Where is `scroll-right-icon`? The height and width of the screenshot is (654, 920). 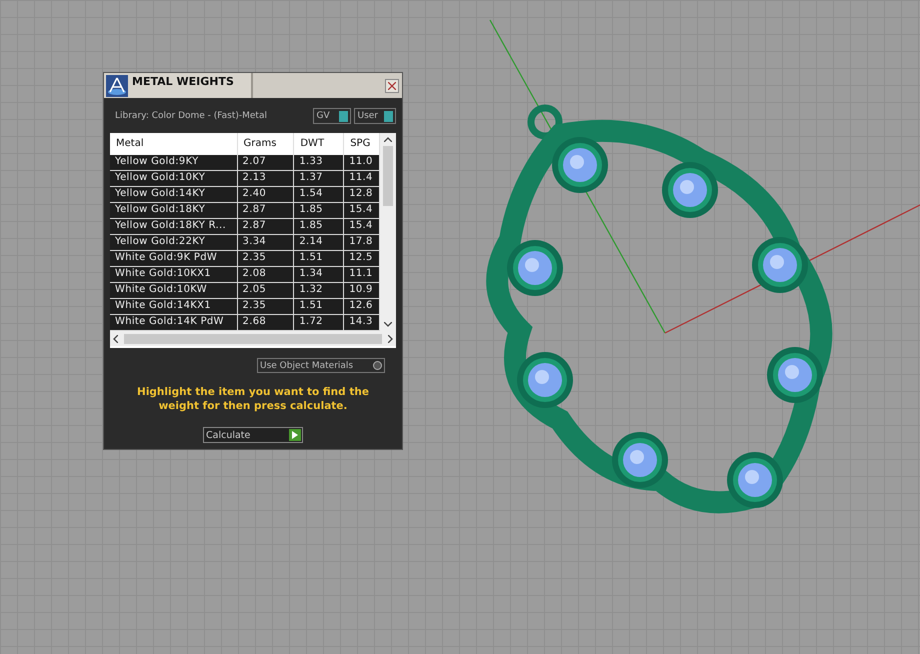
scroll-right-icon is located at coordinates (390, 338).